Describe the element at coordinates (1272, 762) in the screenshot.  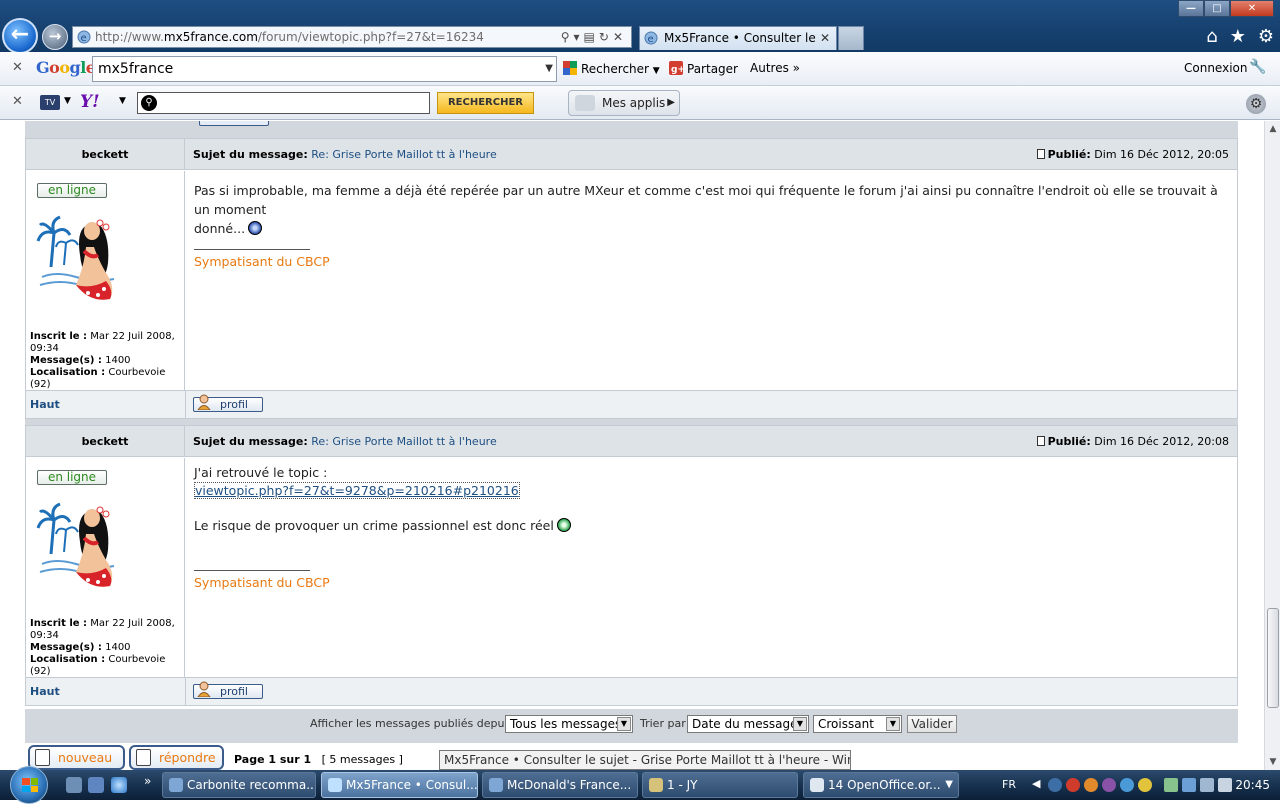
I see `scroll-down-icon: ▼` at that location.